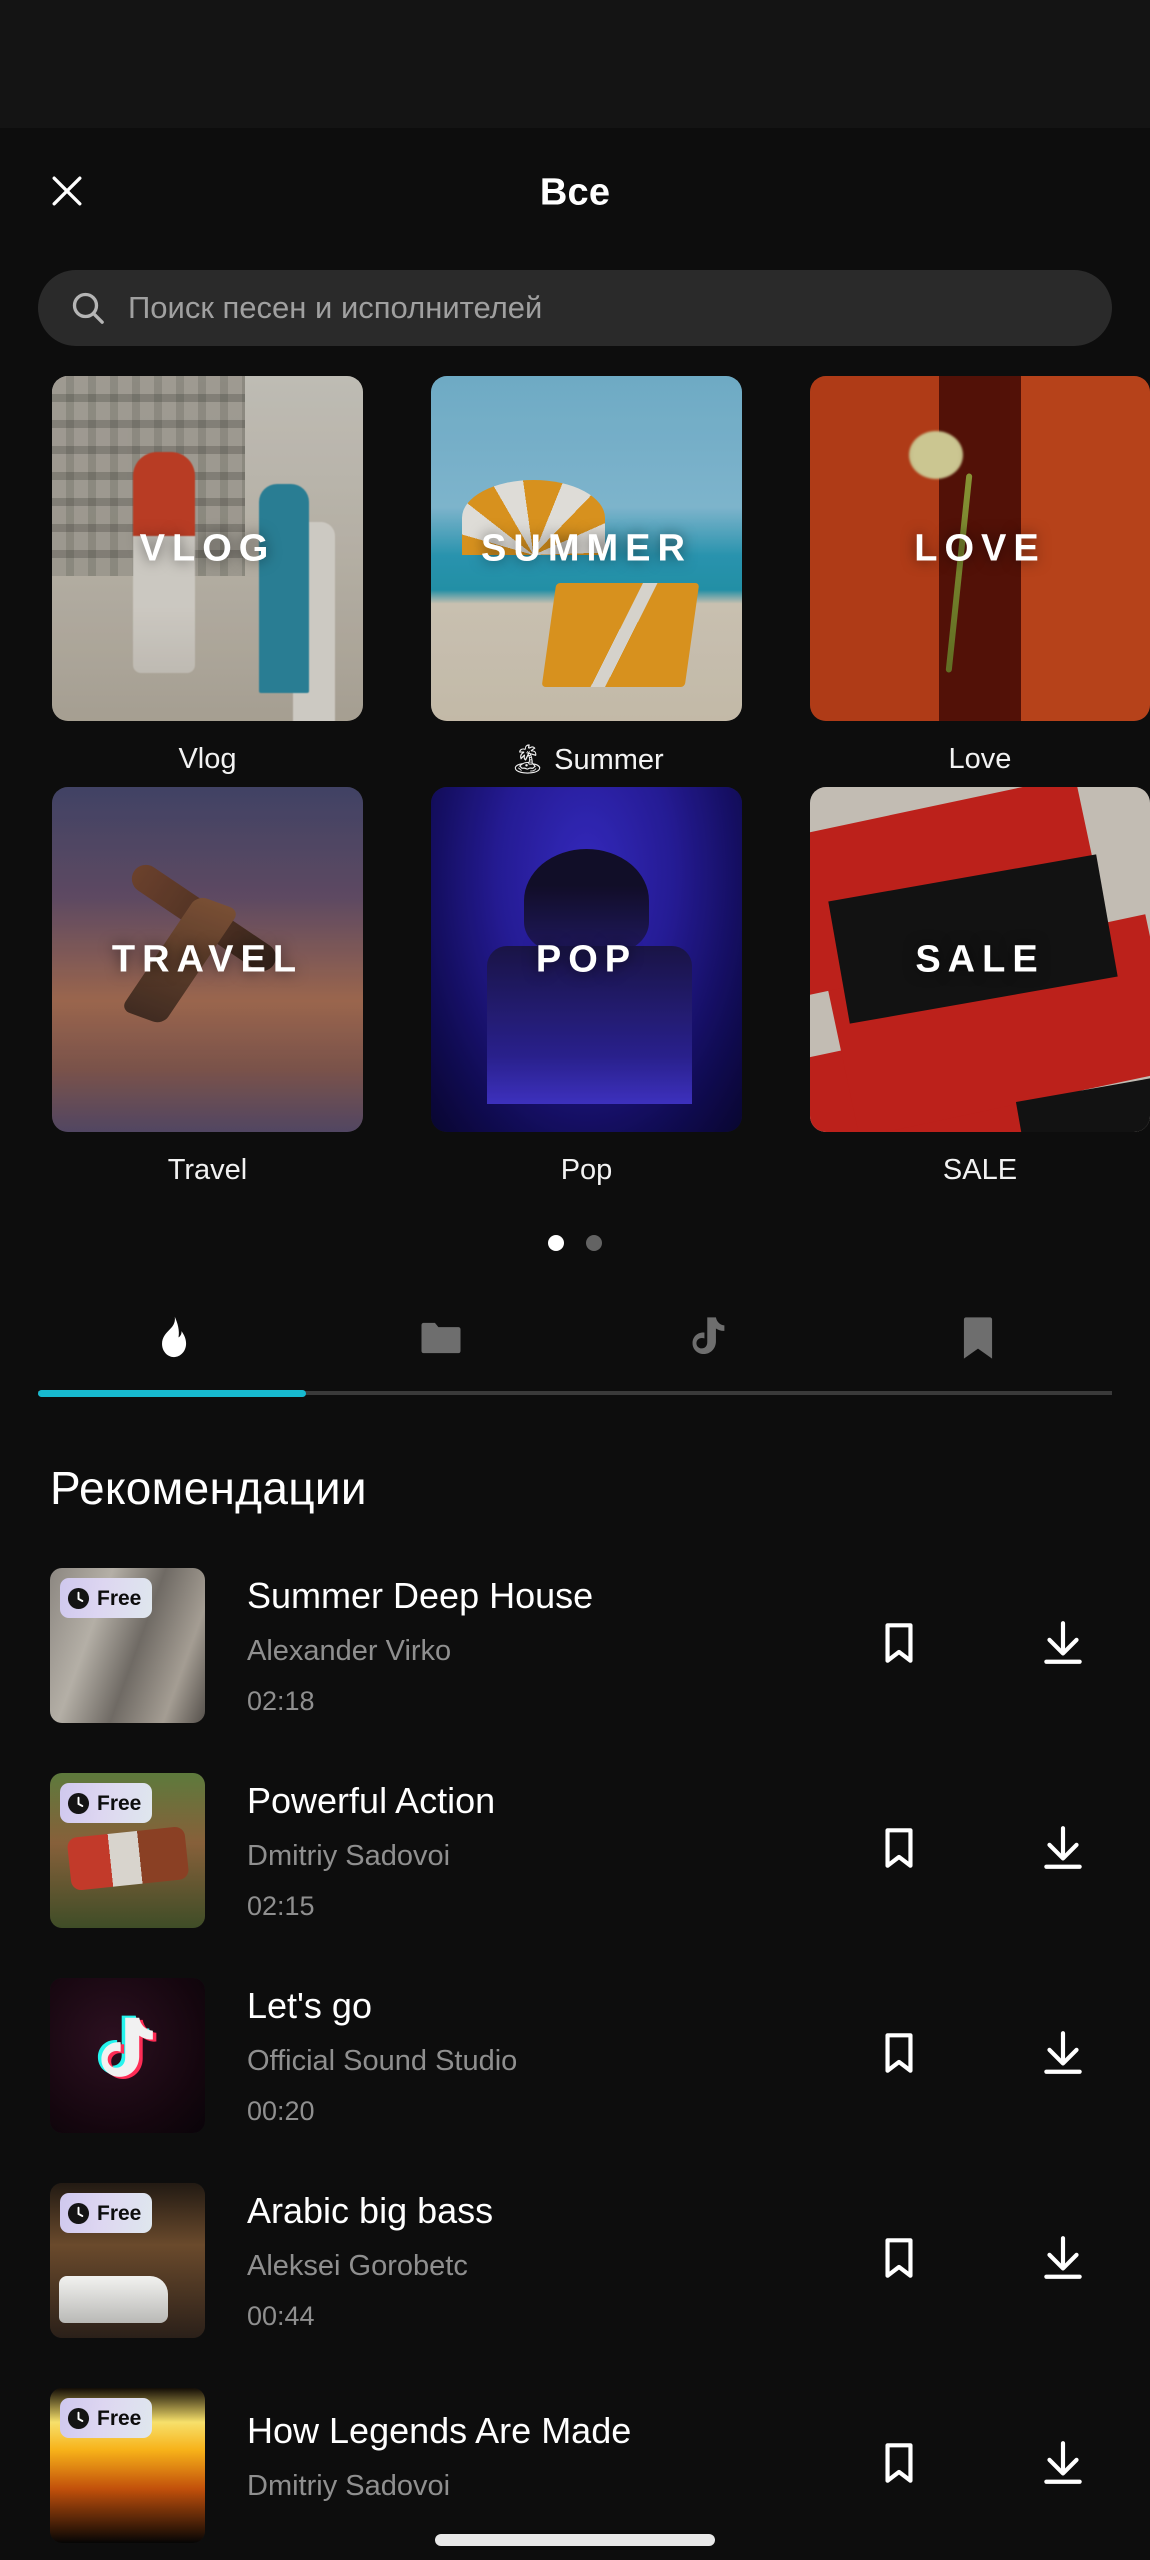 This screenshot has height=2560, width=1150. Describe the element at coordinates (172, 1340) in the screenshot. I see `tab-trending` at that location.